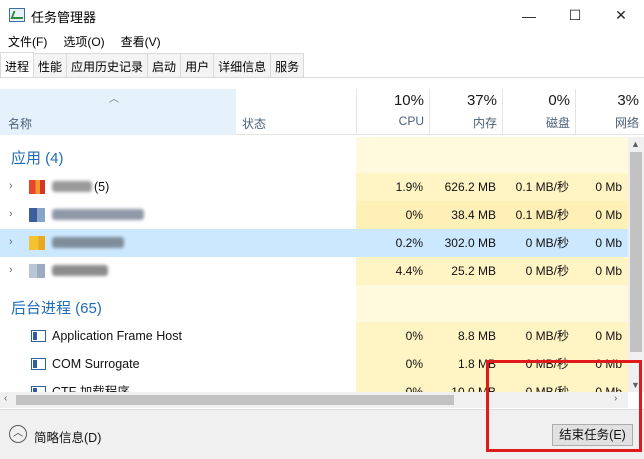 This screenshot has height=459, width=644. I want to click on sort-ascending-icon: ︿, so click(114, 99).